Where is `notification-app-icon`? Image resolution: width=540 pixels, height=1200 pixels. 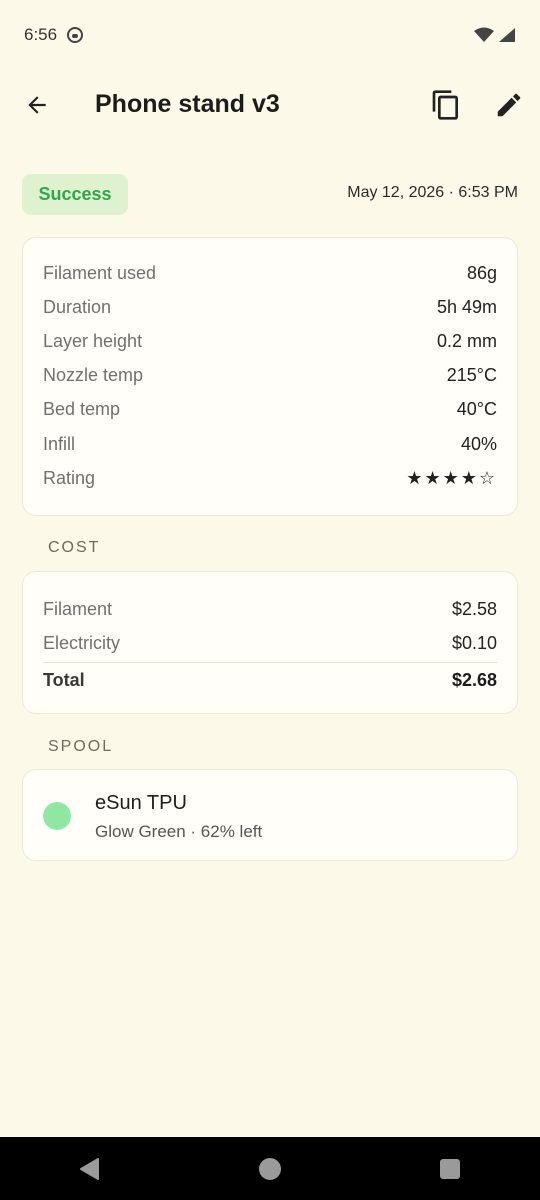 notification-app-icon is located at coordinates (75, 35).